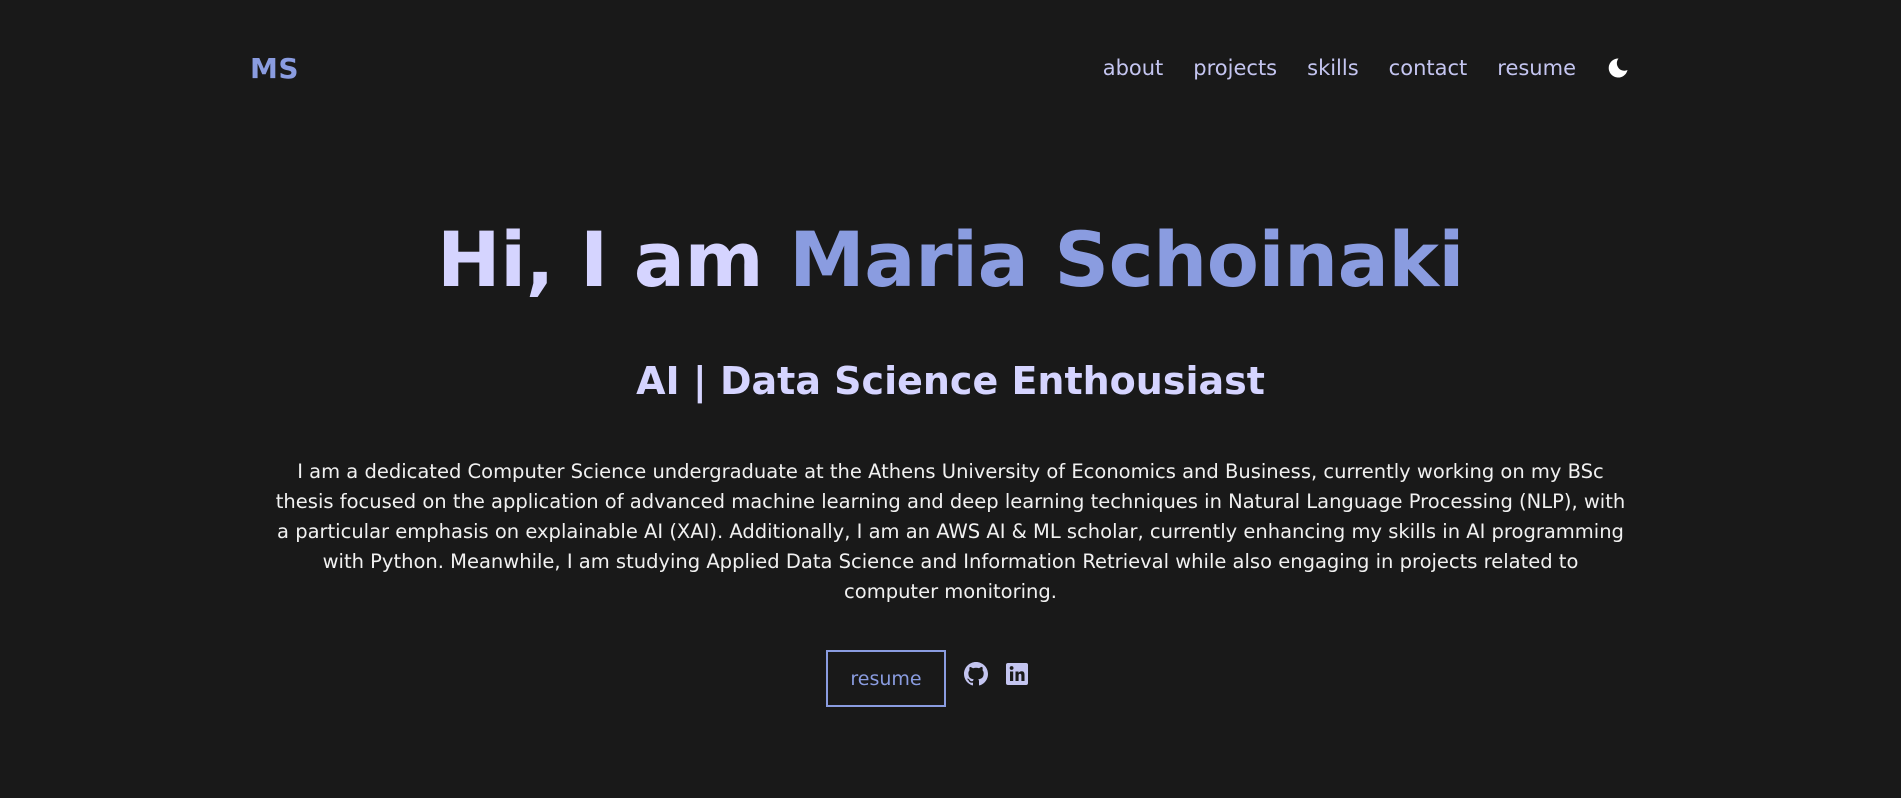  I want to click on hero-actions: resume, so click(927, 678).